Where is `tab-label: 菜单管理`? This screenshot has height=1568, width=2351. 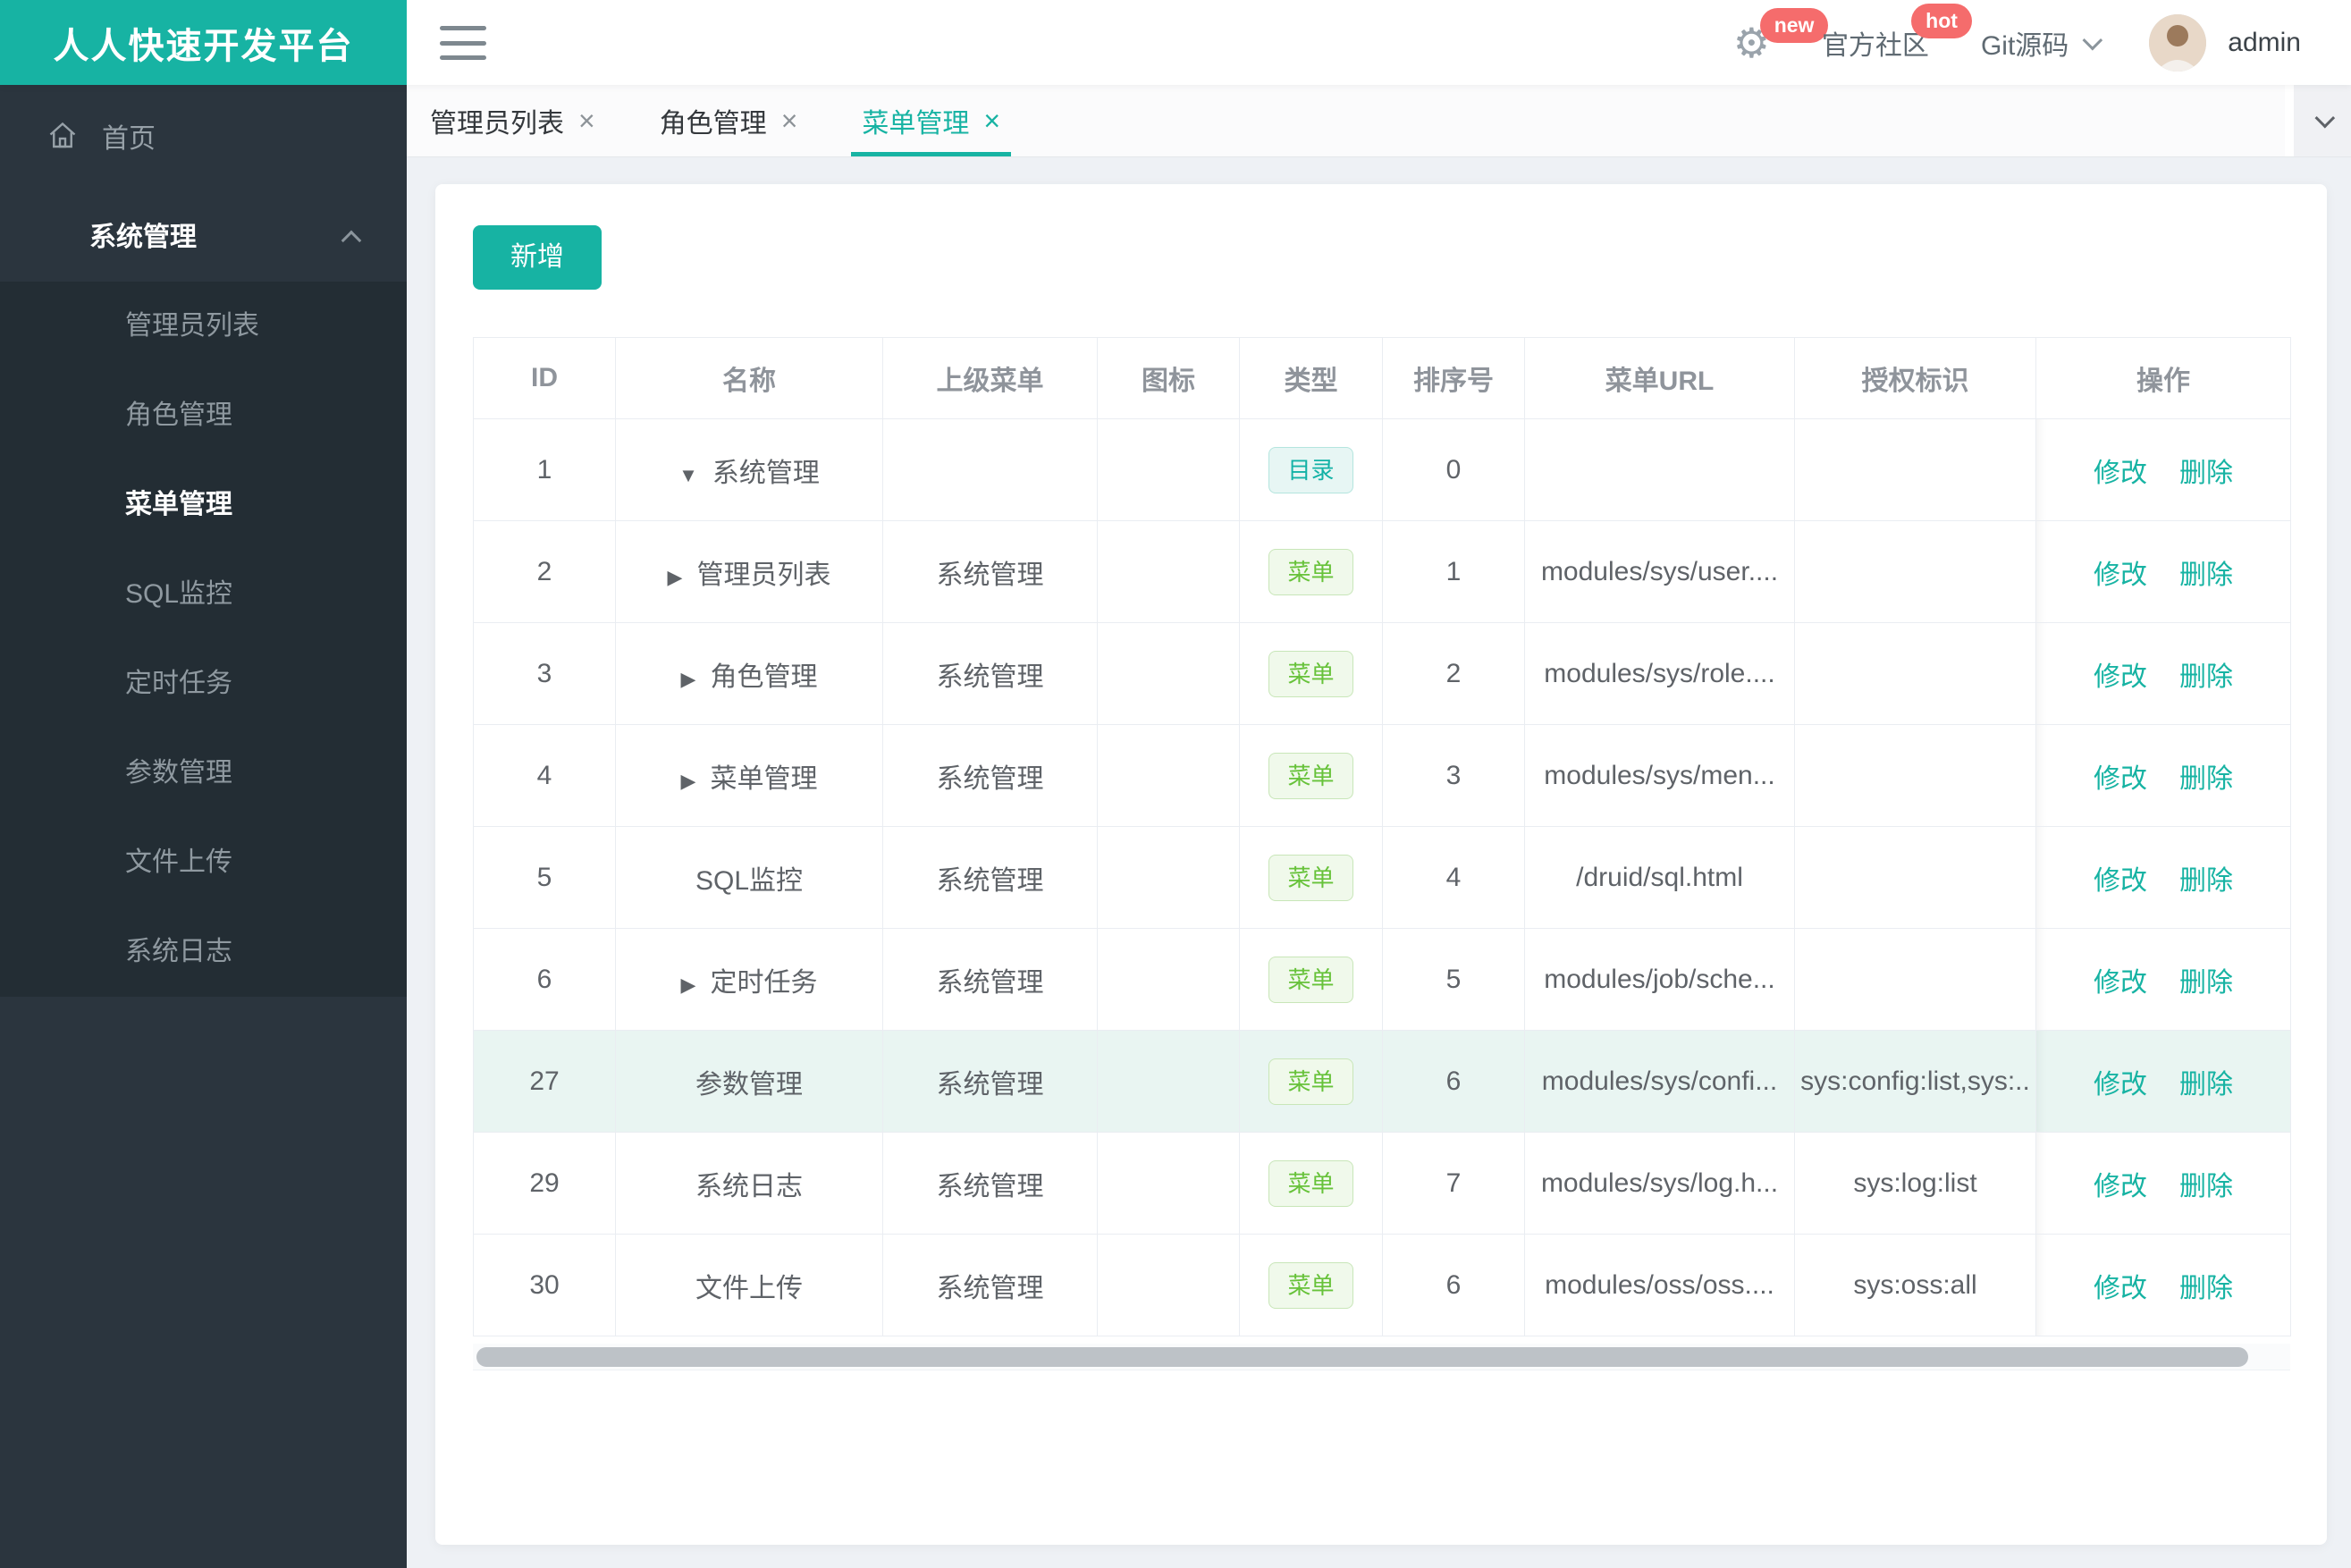 tab-label: 菜单管理 is located at coordinates (916, 124).